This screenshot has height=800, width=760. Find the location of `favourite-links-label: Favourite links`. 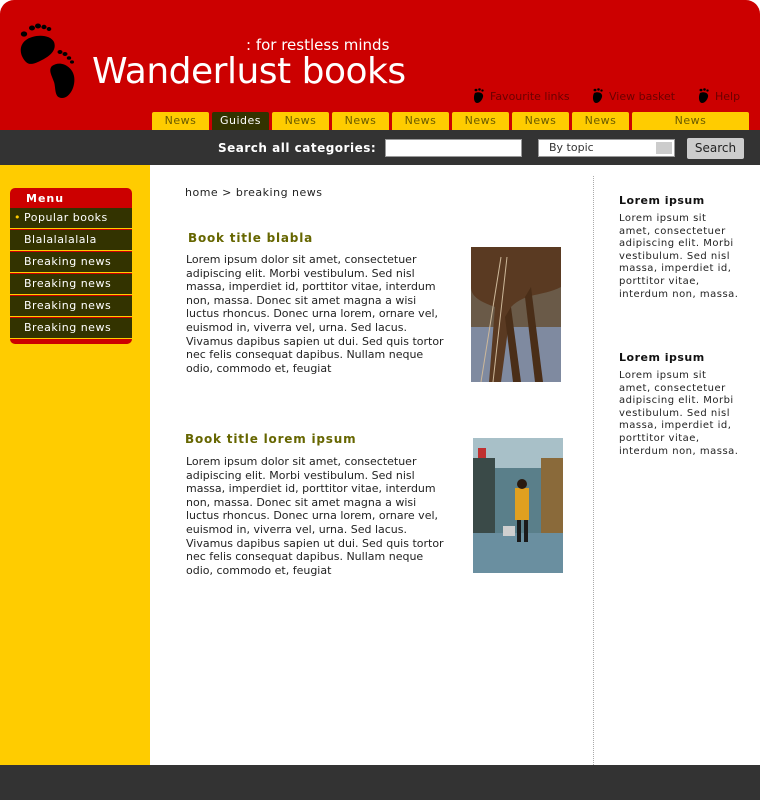

favourite-links-label: Favourite links is located at coordinates (530, 96).